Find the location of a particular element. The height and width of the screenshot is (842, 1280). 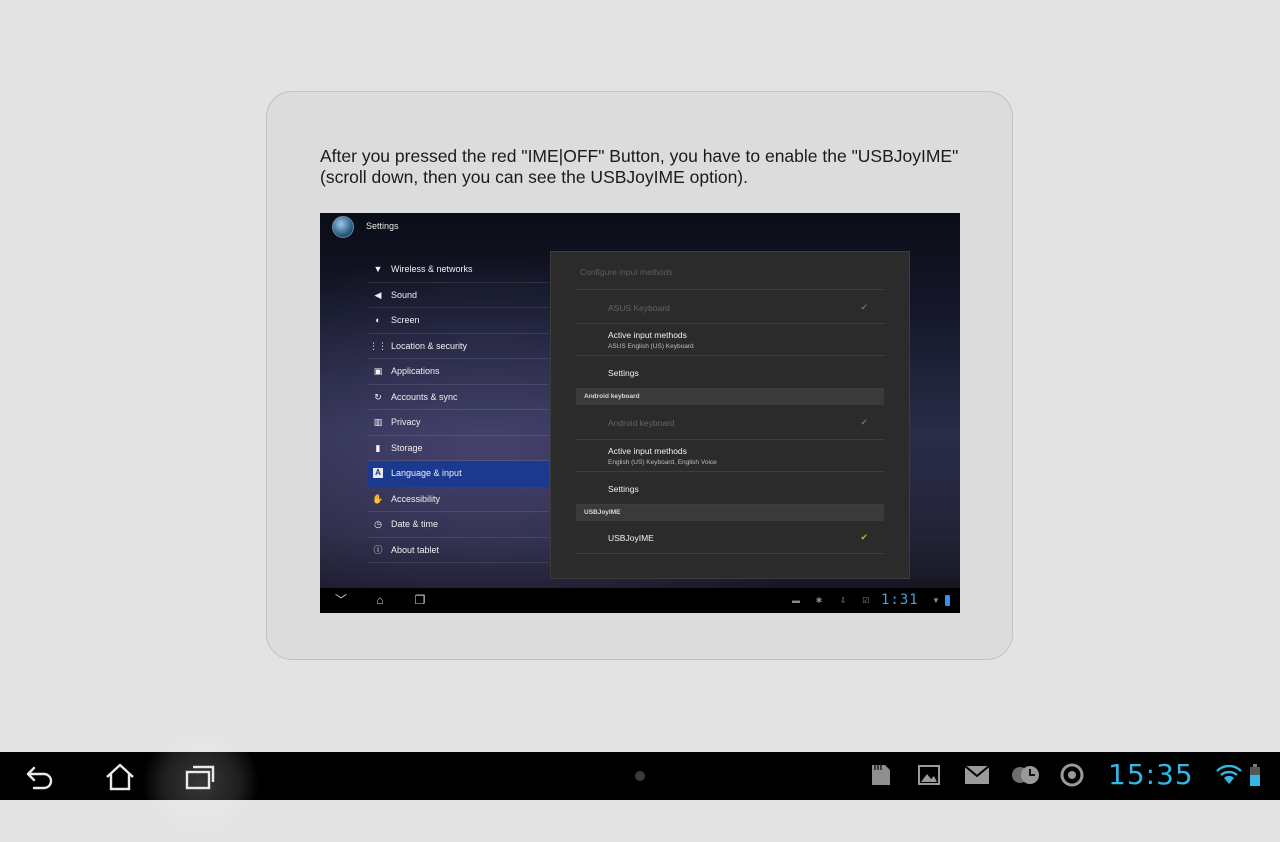

speaker-icon: ◀ is located at coordinates (378, 294).